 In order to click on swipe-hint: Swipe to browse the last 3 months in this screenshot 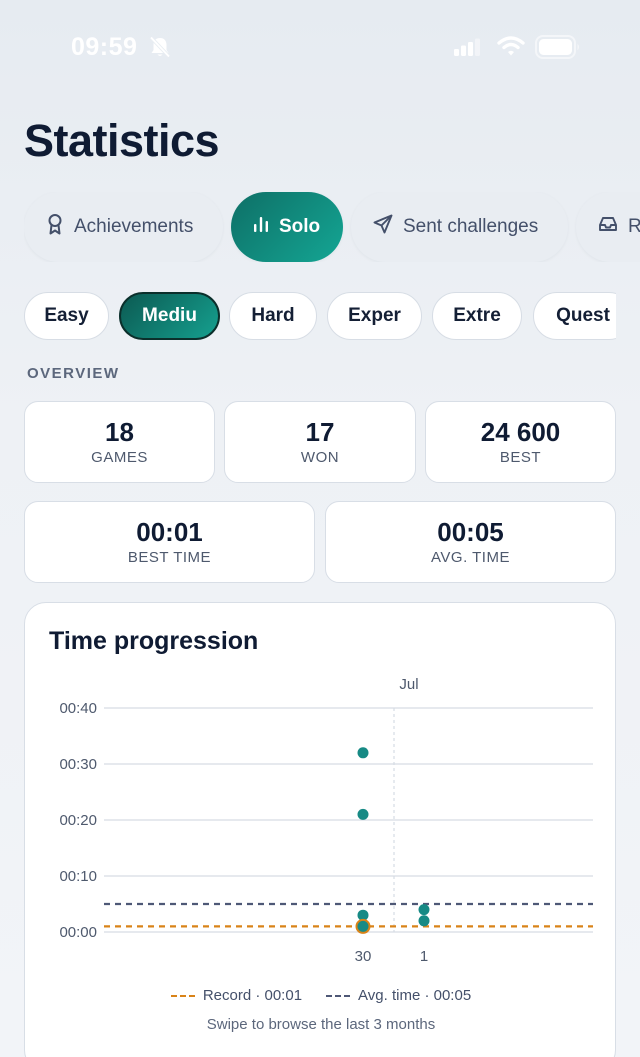, I will do `click(321, 1024)`.